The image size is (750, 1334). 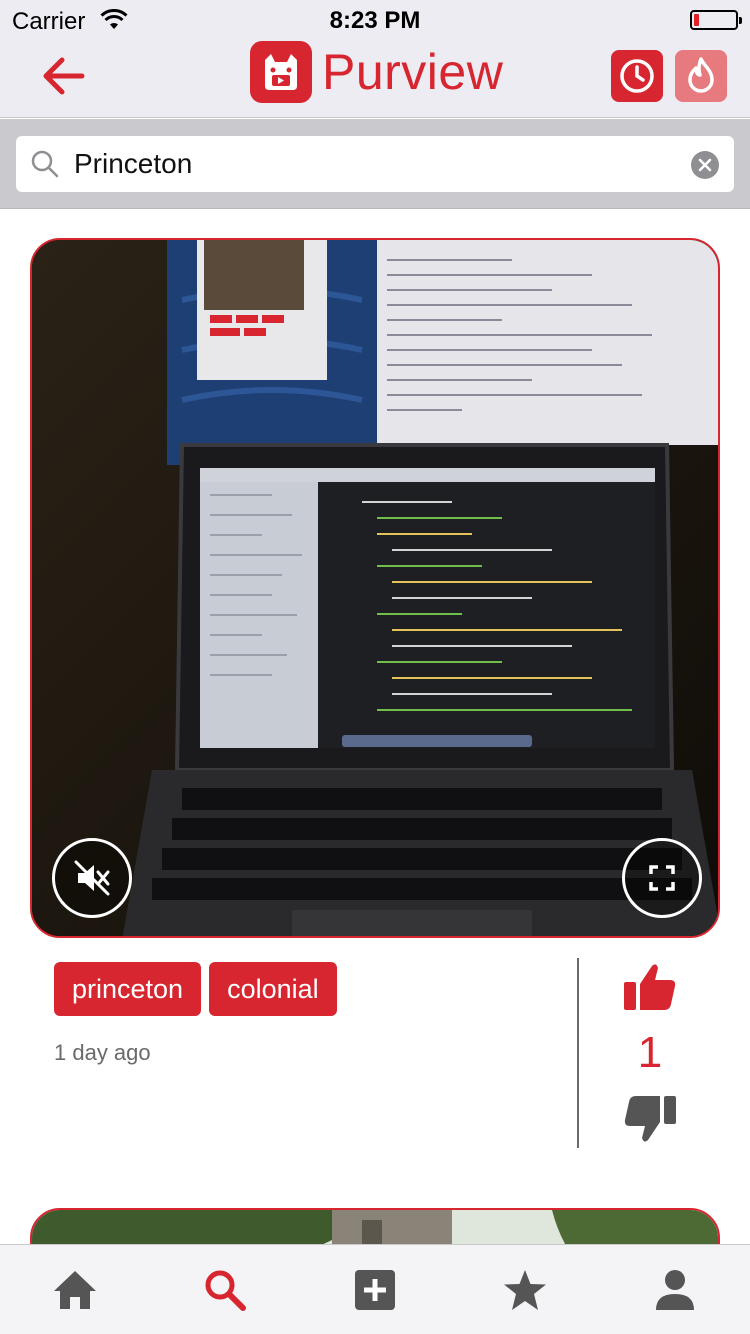 What do you see at coordinates (578, 1053) in the screenshot?
I see `vote-divider` at bounding box center [578, 1053].